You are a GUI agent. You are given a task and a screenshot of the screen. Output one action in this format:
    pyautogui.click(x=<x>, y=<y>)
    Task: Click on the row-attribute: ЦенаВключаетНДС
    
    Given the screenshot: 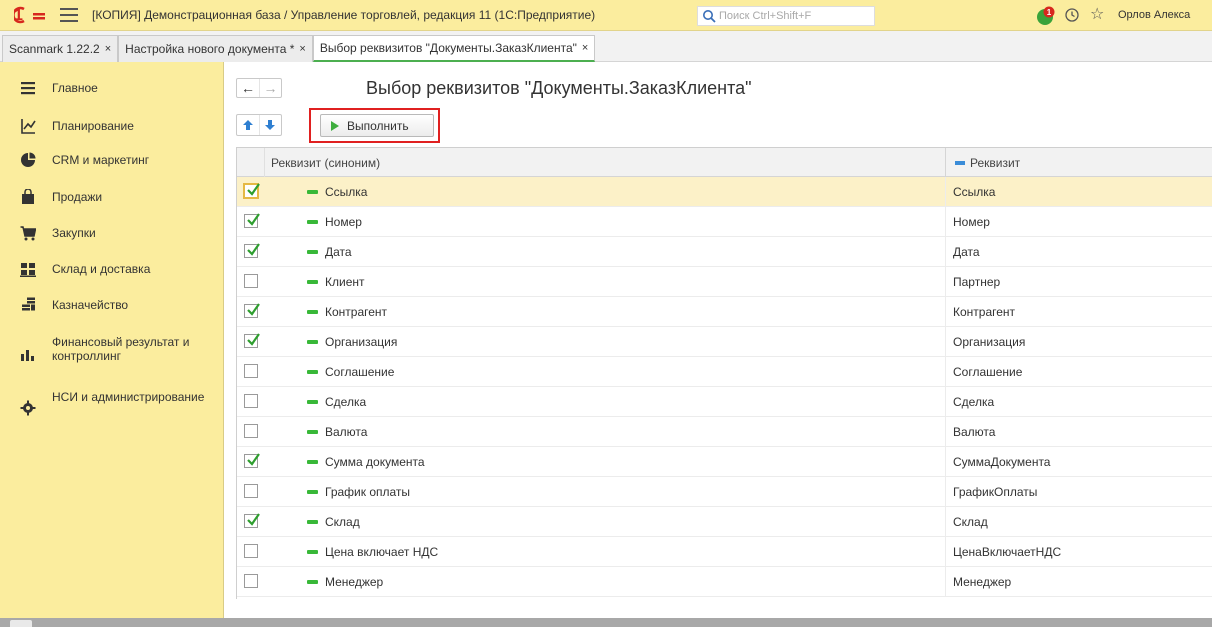 What is the action you would take?
    pyautogui.click(x=1007, y=552)
    